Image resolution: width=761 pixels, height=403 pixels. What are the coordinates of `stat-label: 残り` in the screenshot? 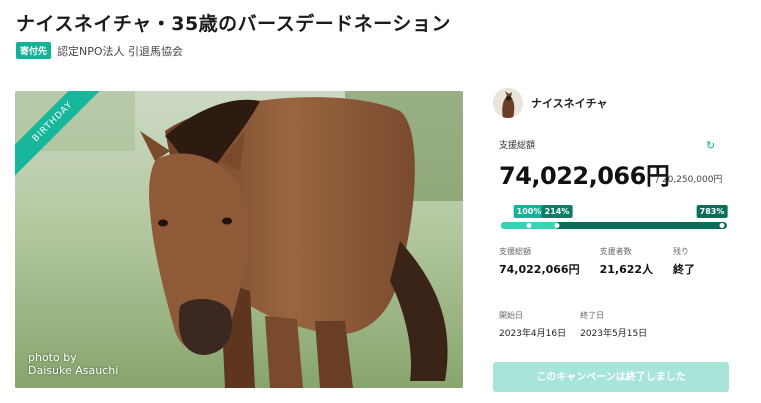 It's located at (681, 251).